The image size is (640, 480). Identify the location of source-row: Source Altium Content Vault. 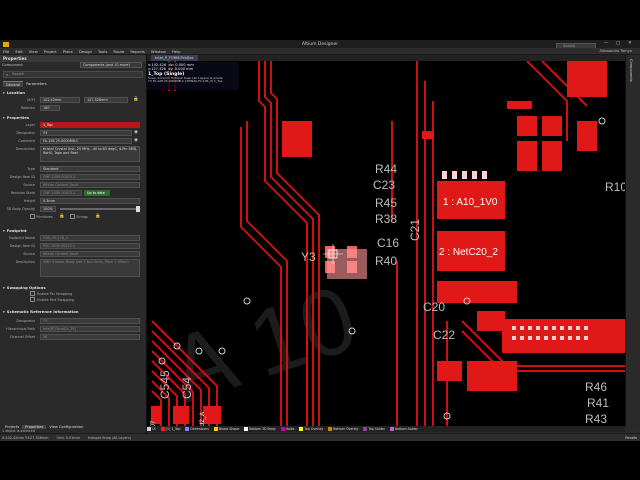
(73, 185).